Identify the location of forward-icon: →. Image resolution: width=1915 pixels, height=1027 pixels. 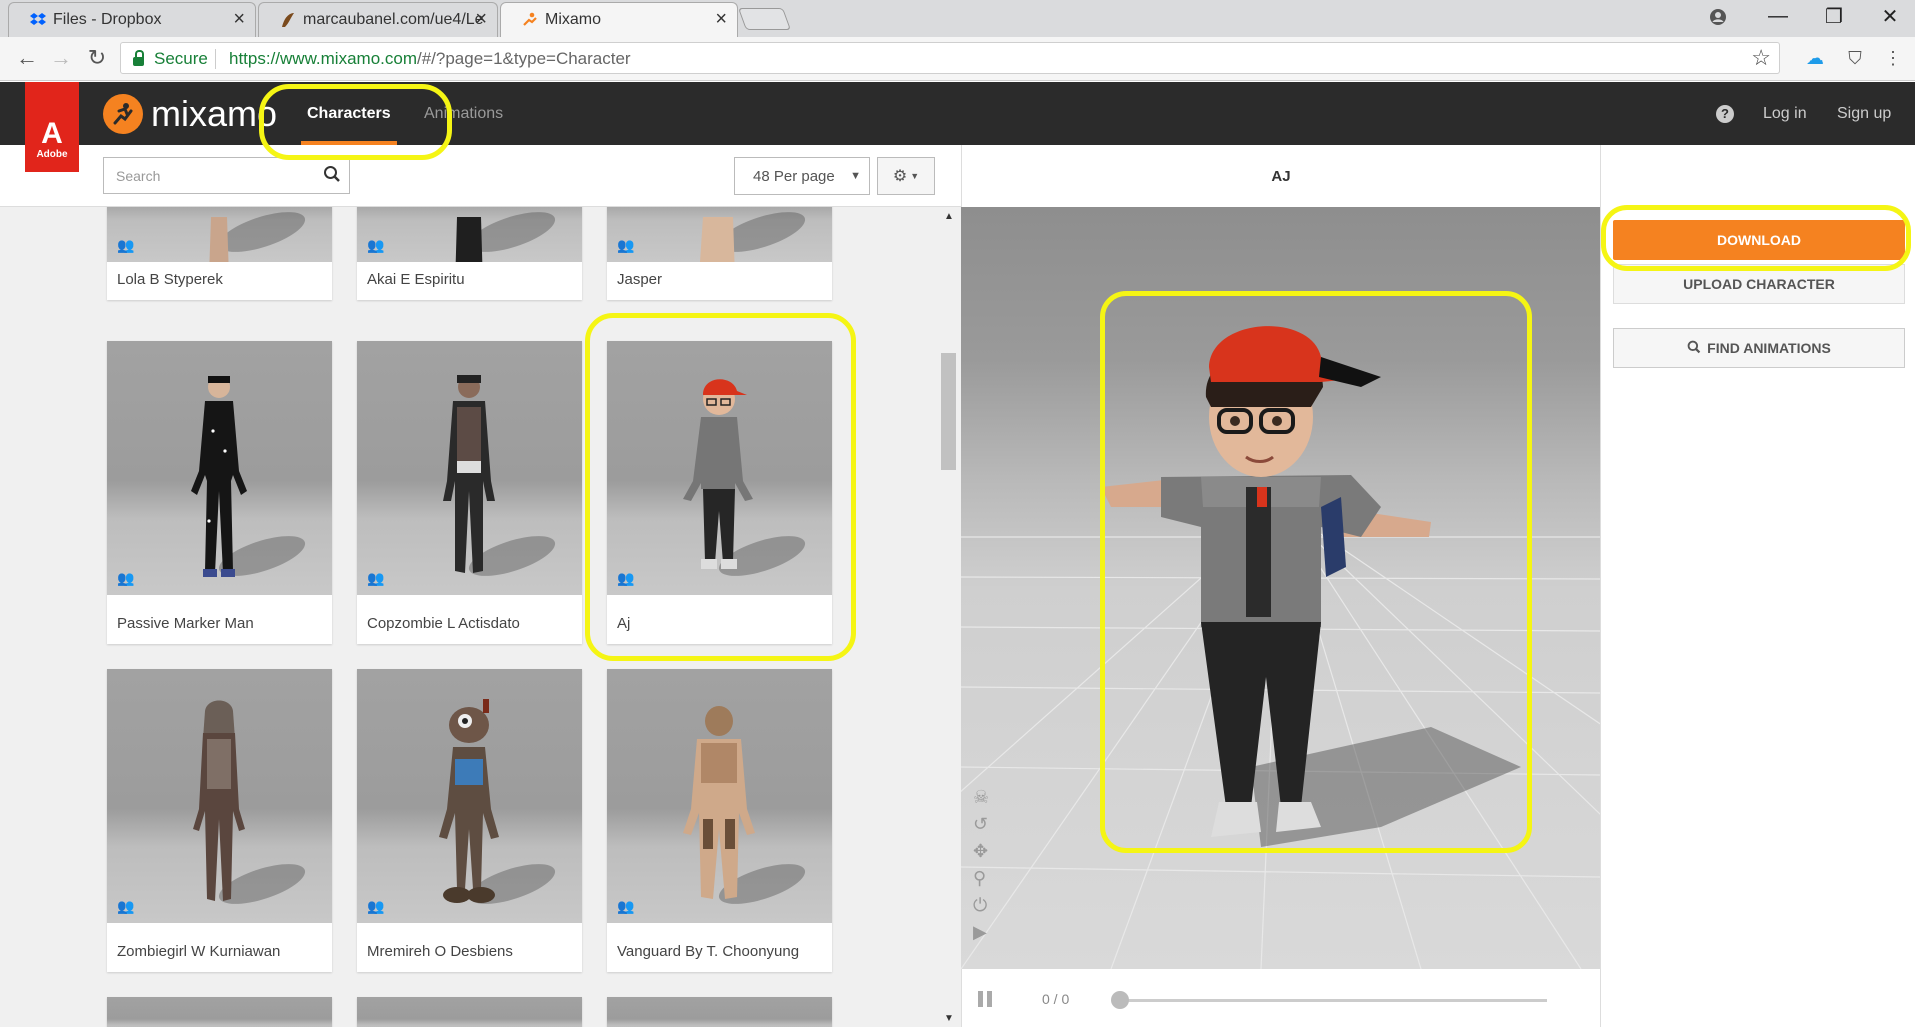
(61, 58).